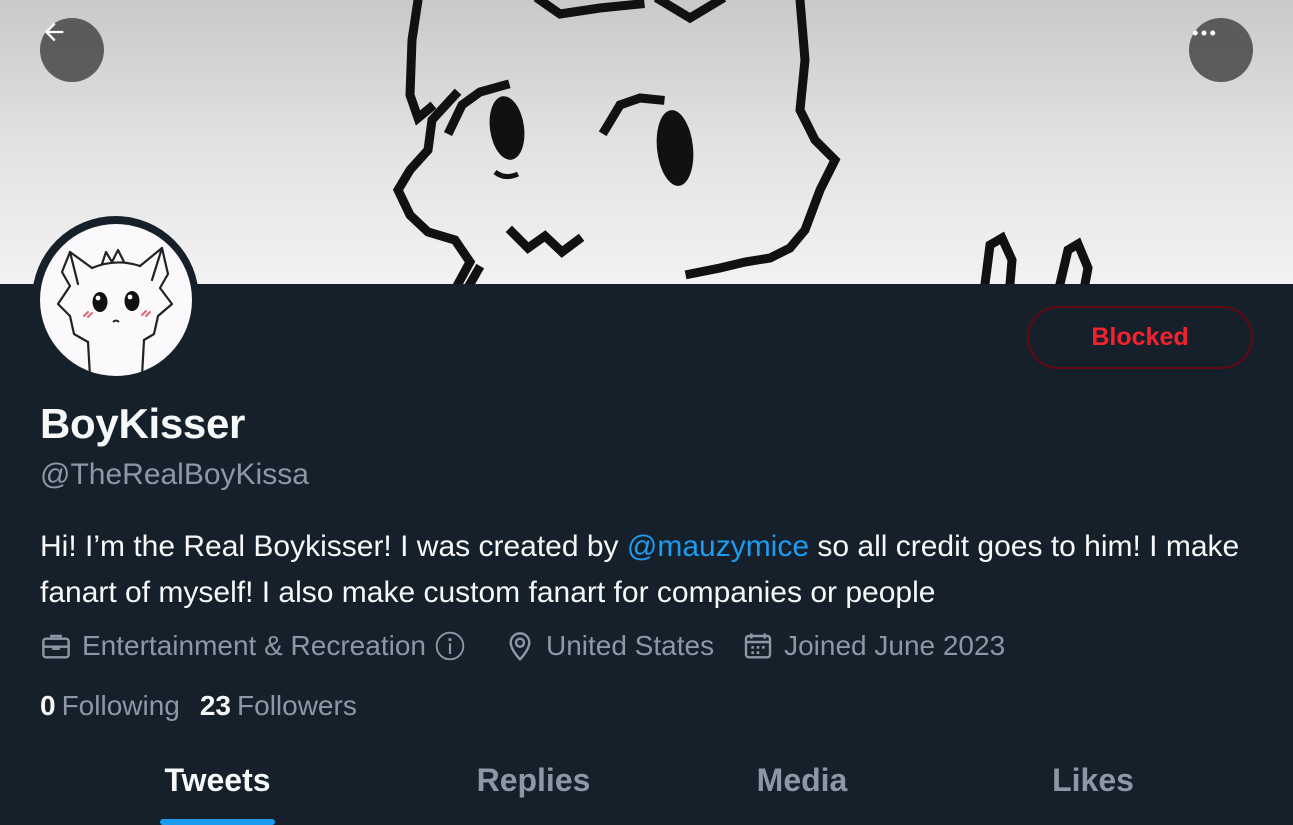  Describe the element at coordinates (297, 705) in the screenshot. I see `followers-label: Followers` at that location.